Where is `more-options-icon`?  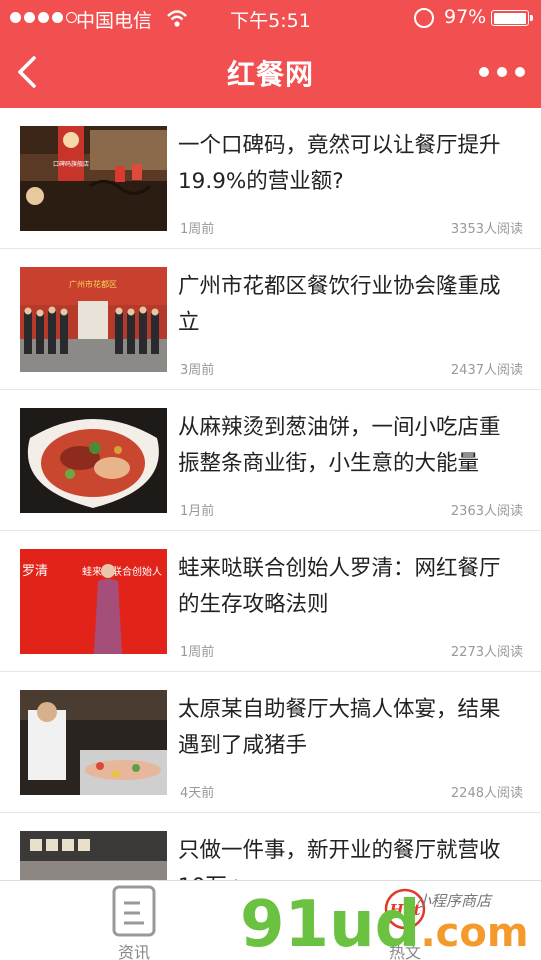
more-options-icon is located at coordinates (502, 72).